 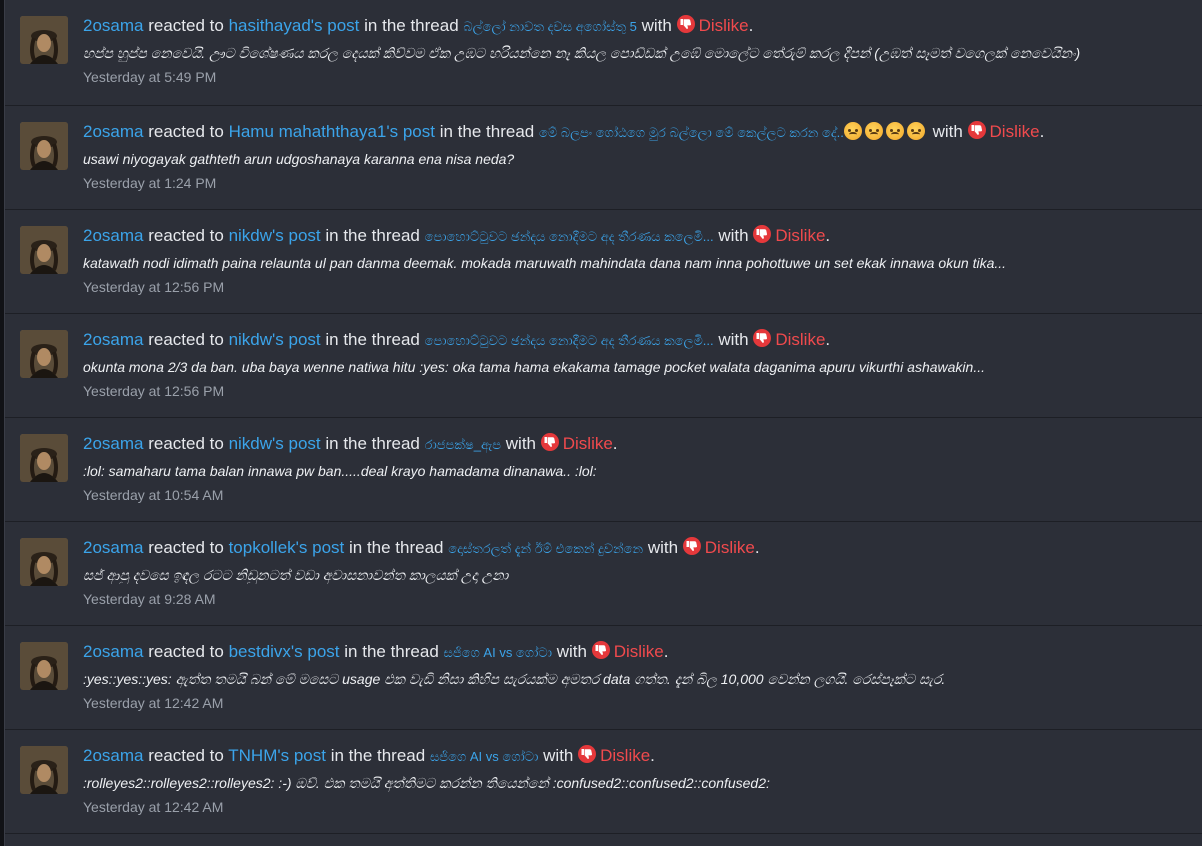 I want to click on post-link: Hamu mahaththaya1's post, so click(x=332, y=131).